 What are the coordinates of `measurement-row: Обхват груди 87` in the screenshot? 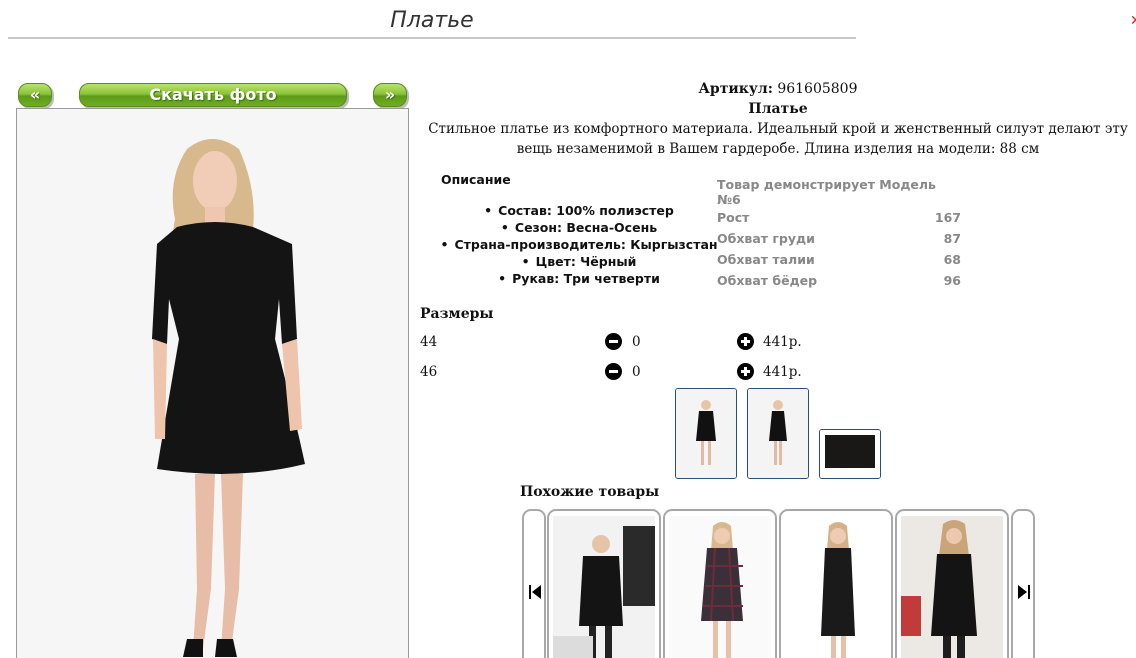 It's located at (840, 238).